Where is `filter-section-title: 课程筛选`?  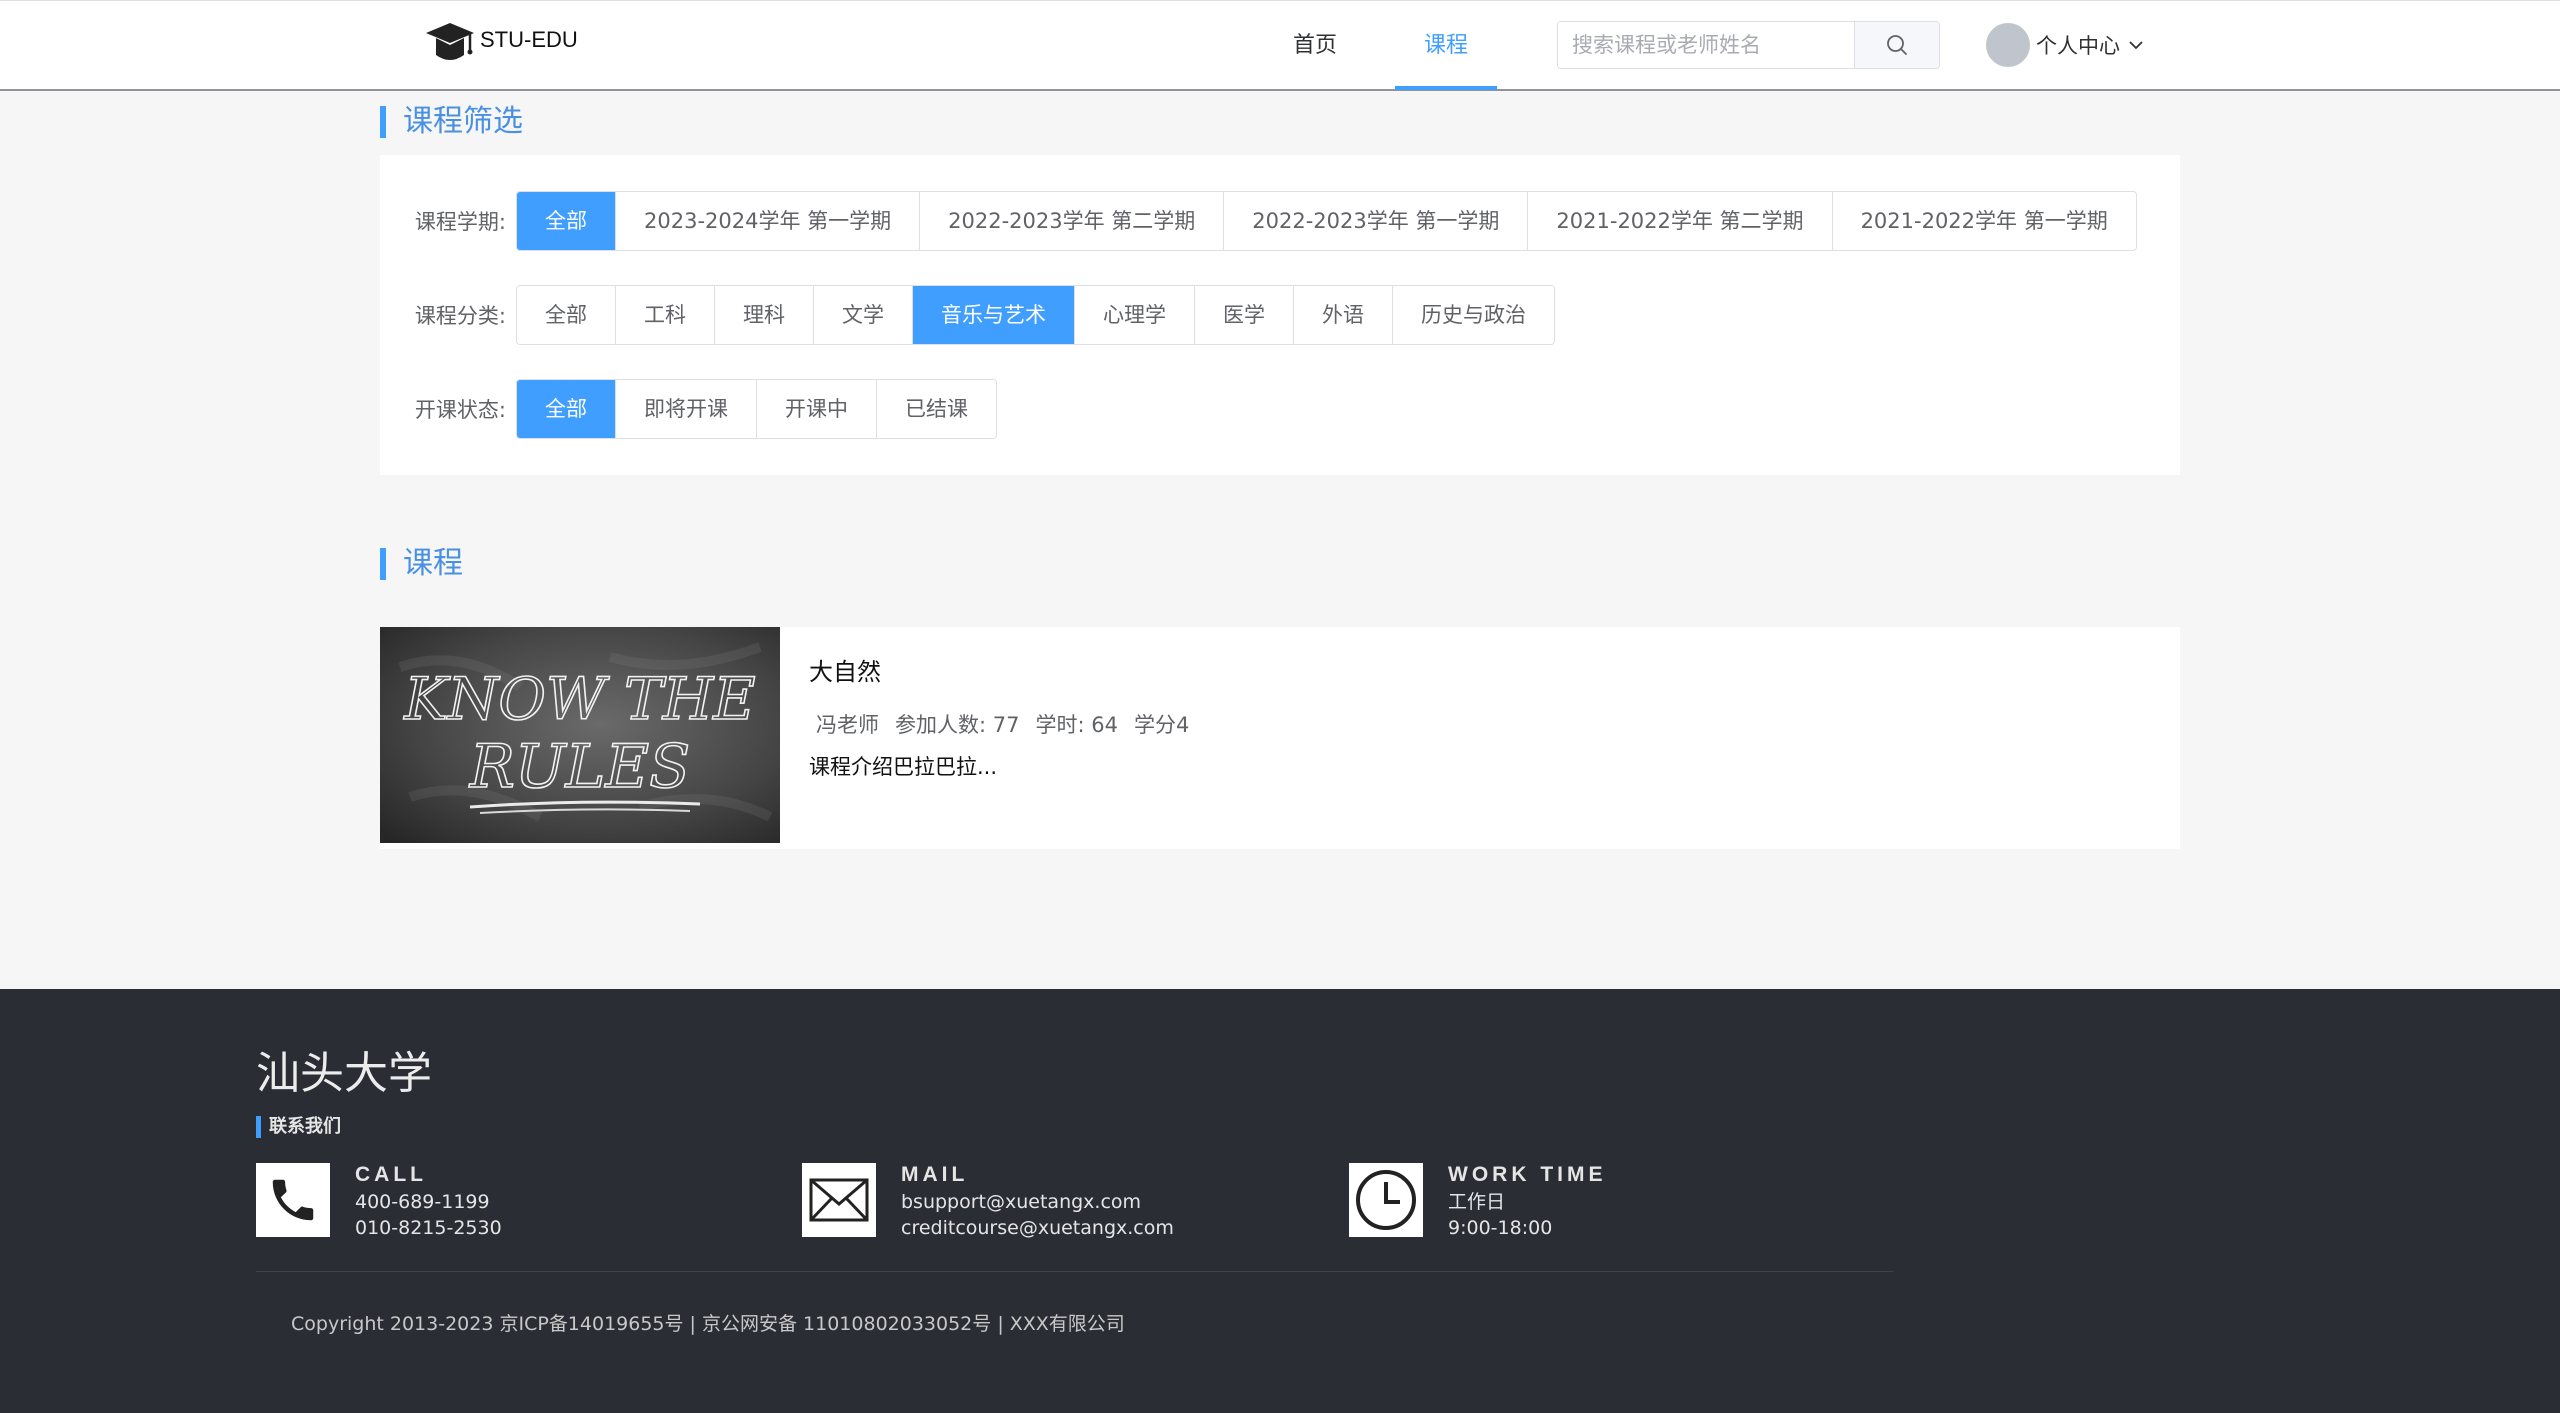
filter-section-title: 课程筛选 is located at coordinates (451, 122).